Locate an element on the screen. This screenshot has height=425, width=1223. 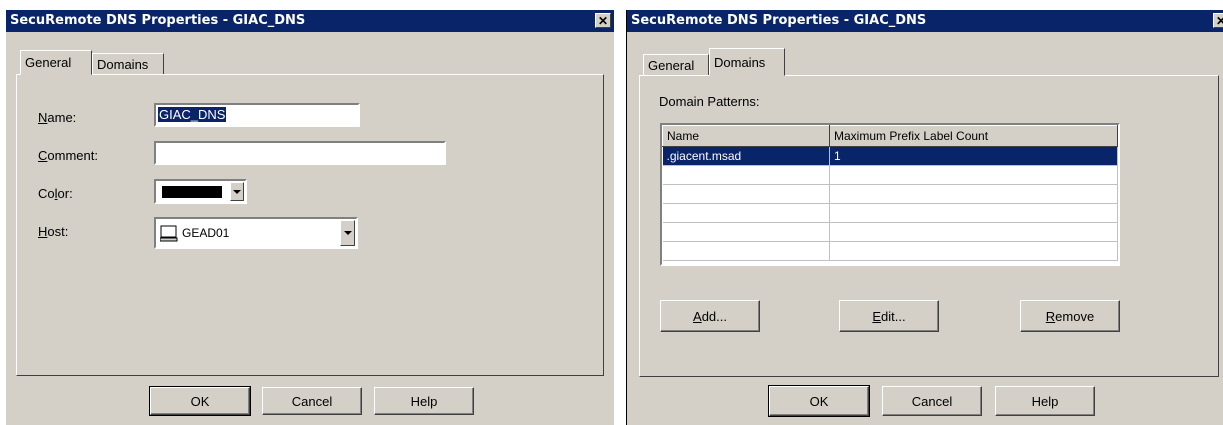
color-select is located at coordinates (200, 191).